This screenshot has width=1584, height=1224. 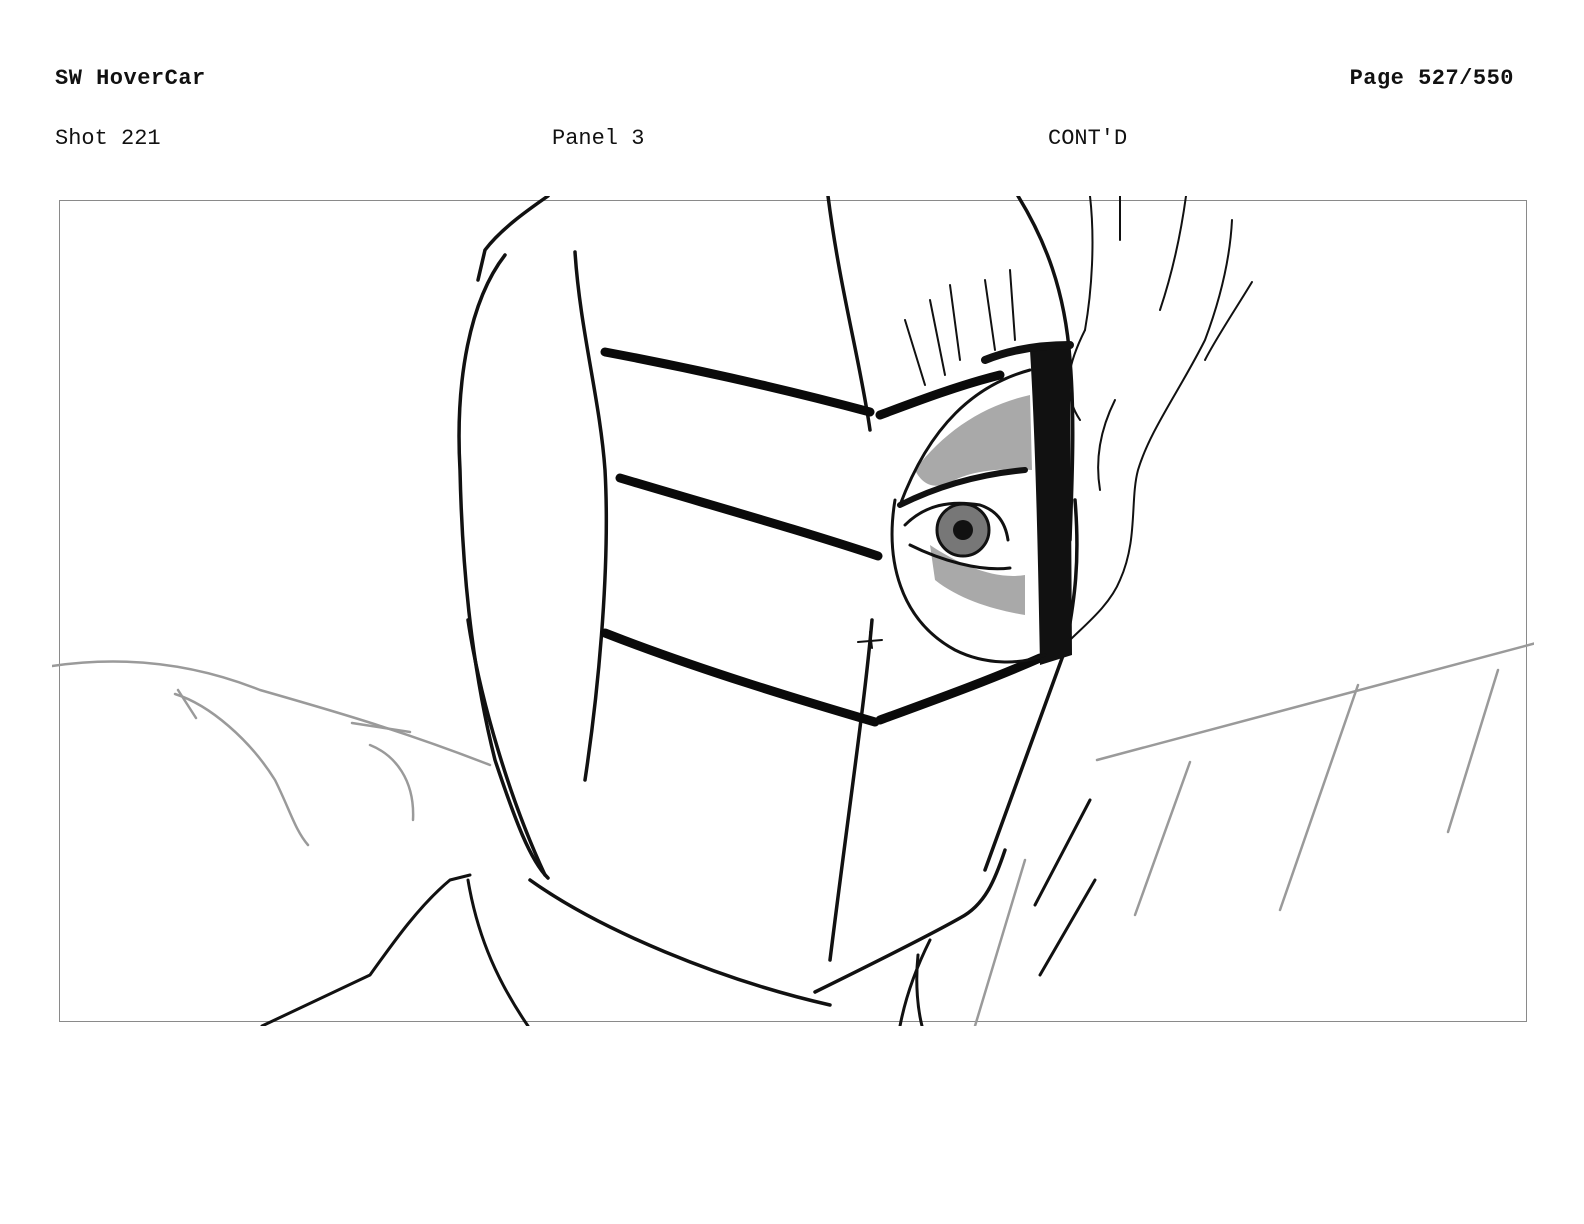 What do you see at coordinates (108, 138) in the screenshot?
I see `shot-label: Shot 221` at bounding box center [108, 138].